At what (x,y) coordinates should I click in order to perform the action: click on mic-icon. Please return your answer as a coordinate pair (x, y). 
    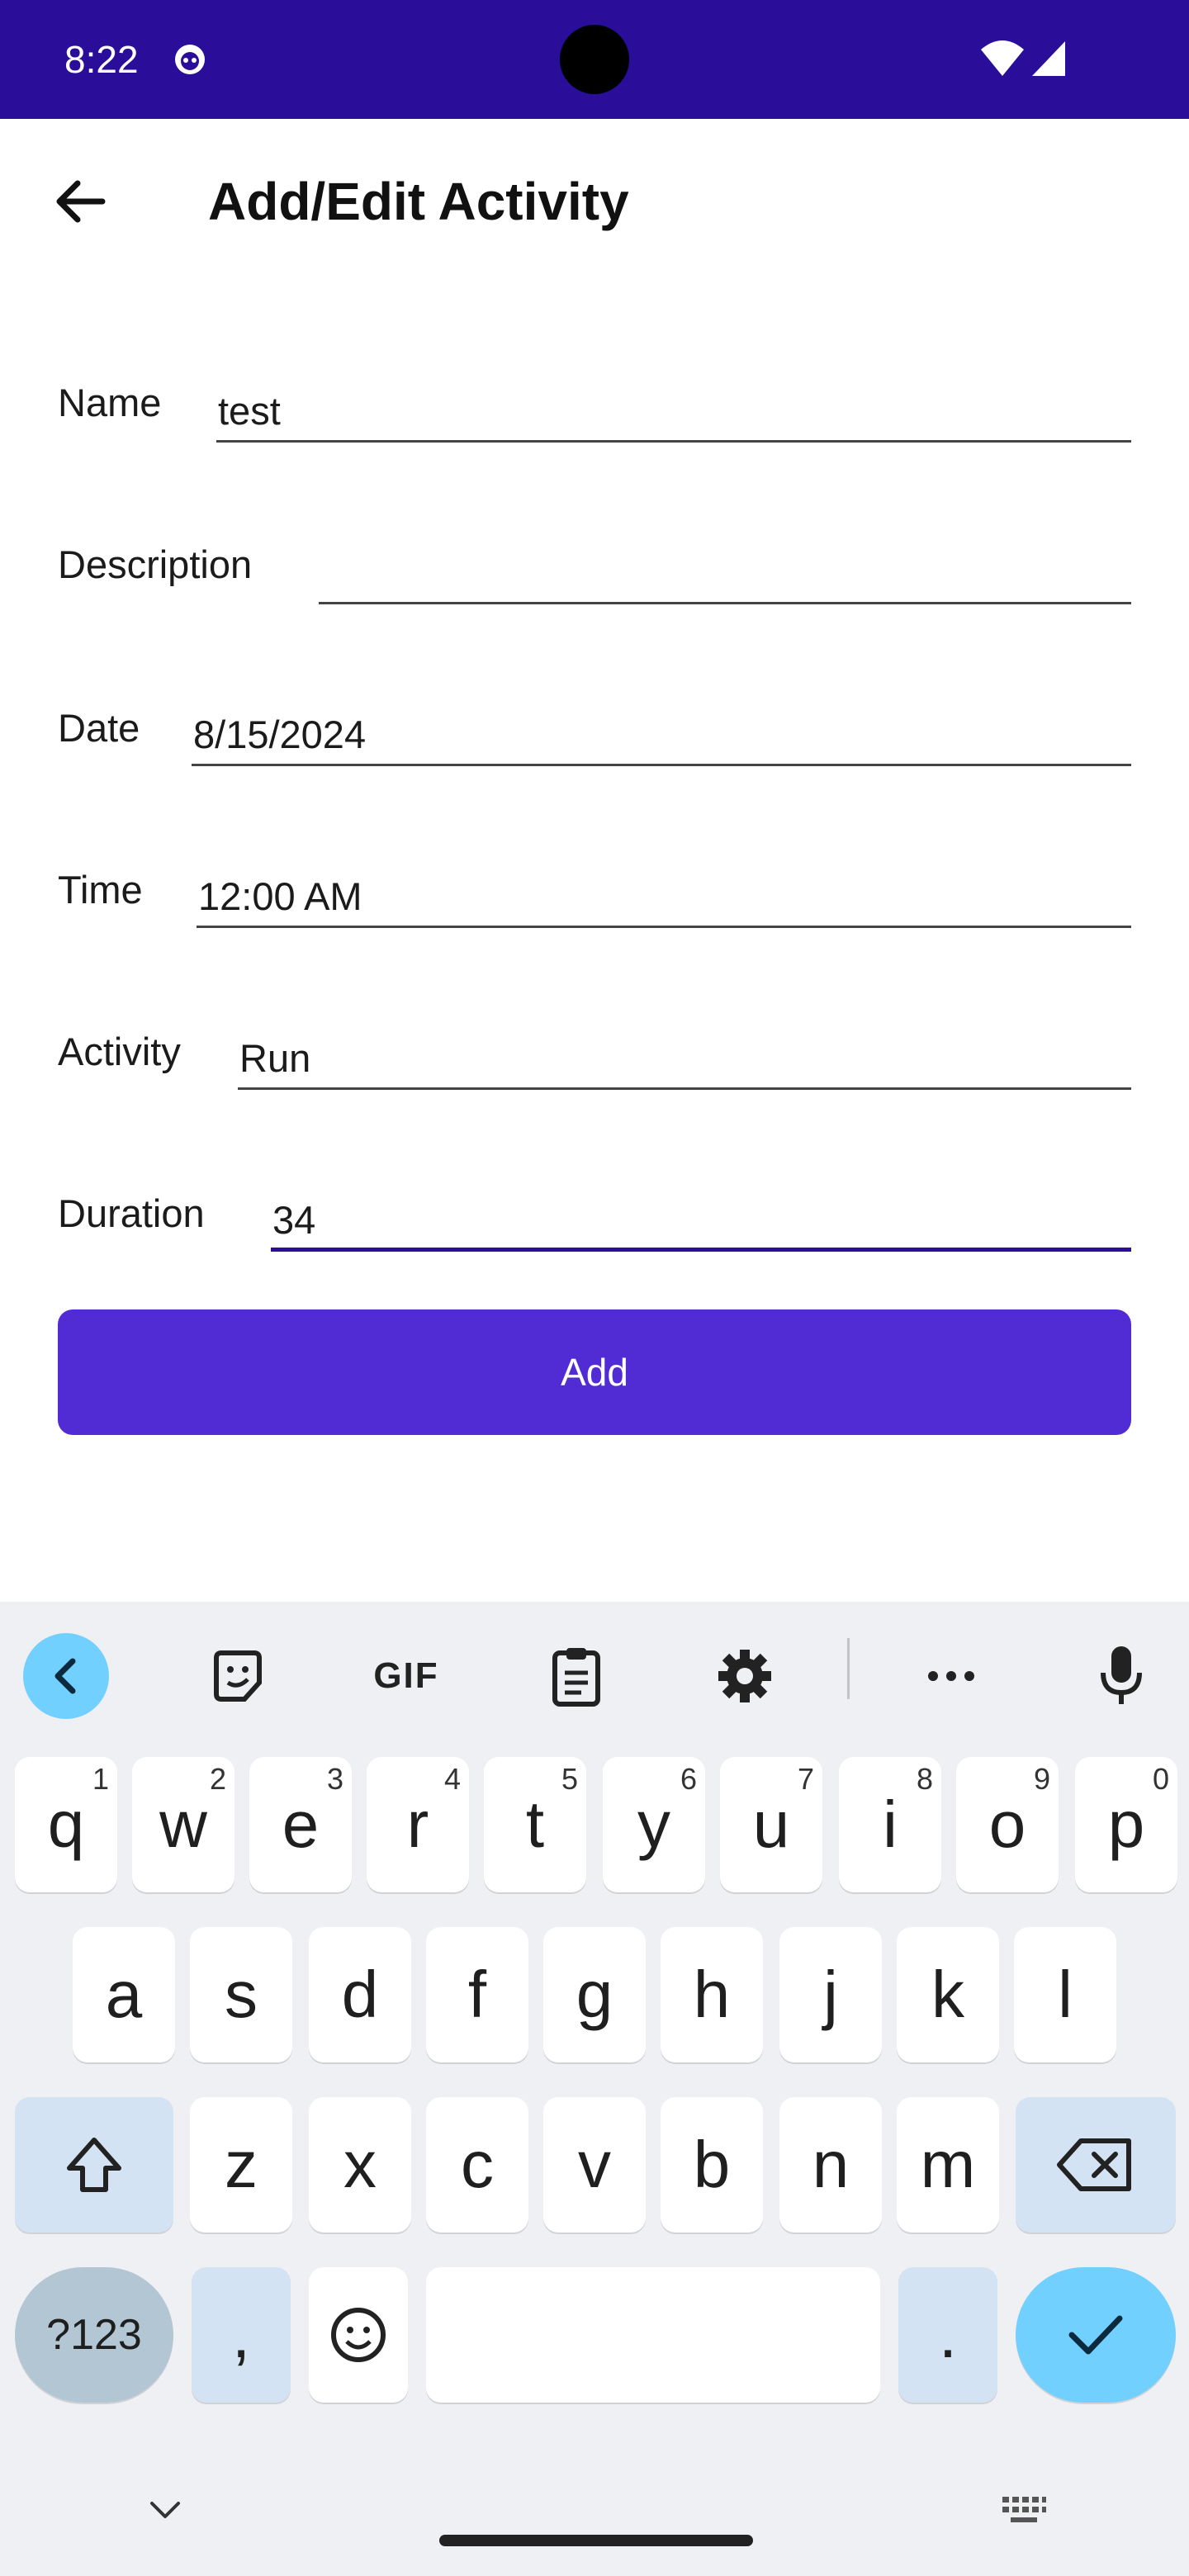
    Looking at the image, I should click on (1121, 1675).